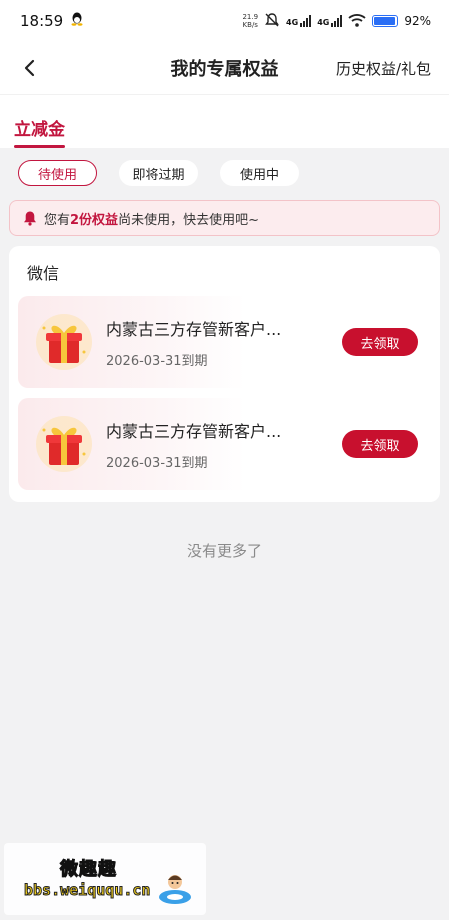 This screenshot has height=920, width=449. What do you see at coordinates (57, 220) in the screenshot?
I see `notice-prefix: 您有` at bounding box center [57, 220].